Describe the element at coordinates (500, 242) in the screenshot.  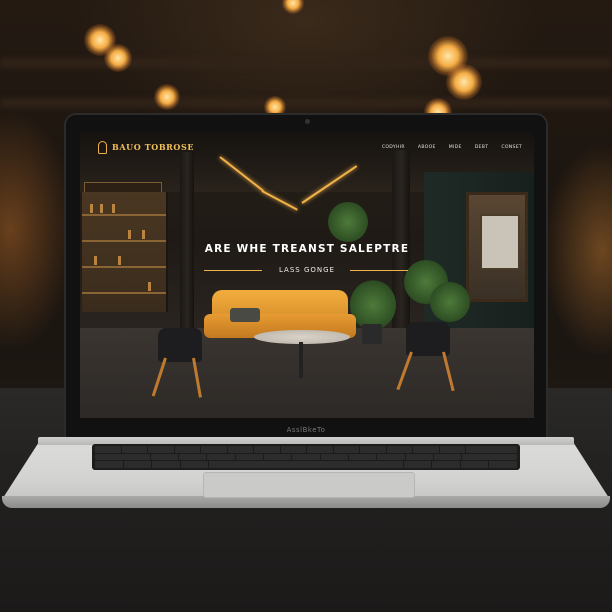
I see `wall-poster` at that location.